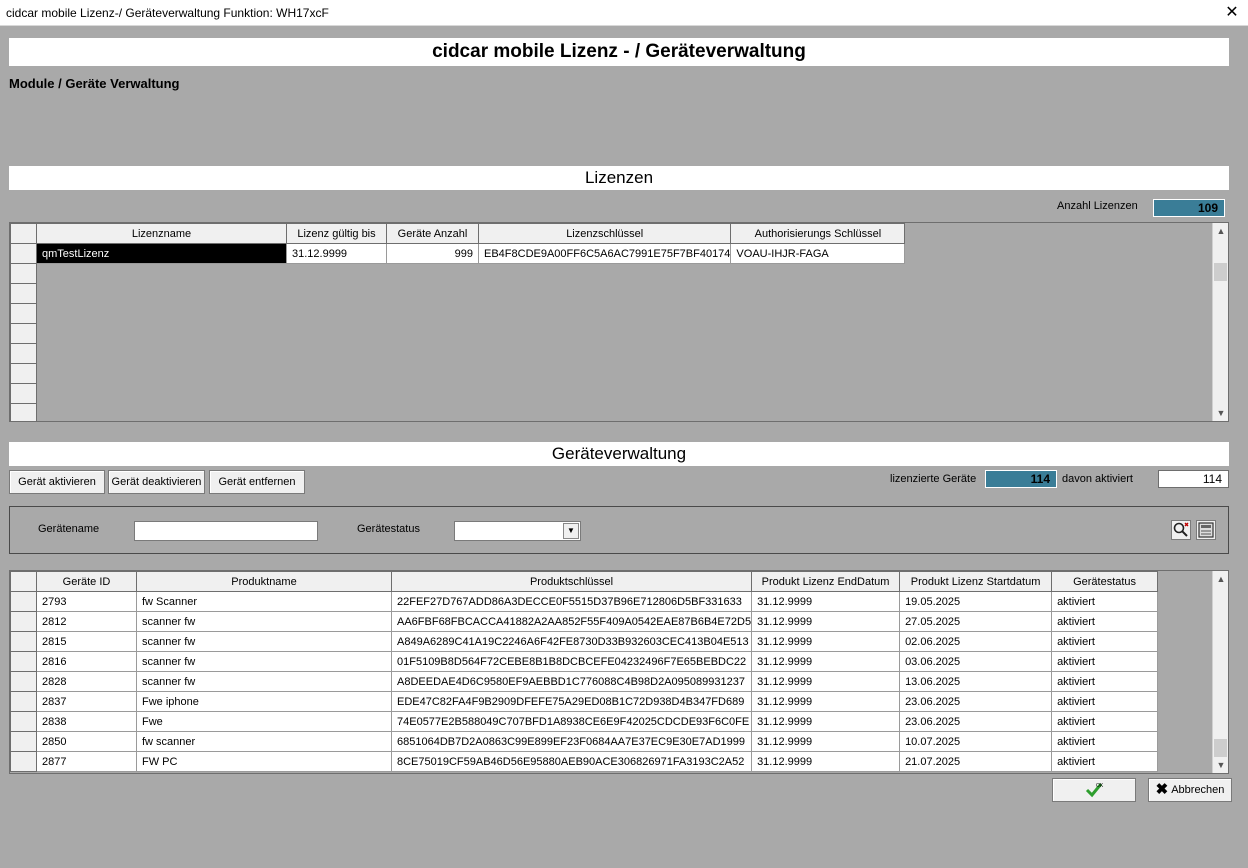 This screenshot has width=1248, height=868. What do you see at coordinates (976, 581) in the screenshot?
I see `col-header-startdatum: Produkt Lizenz Startdatum` at bounding box center [976, 581].